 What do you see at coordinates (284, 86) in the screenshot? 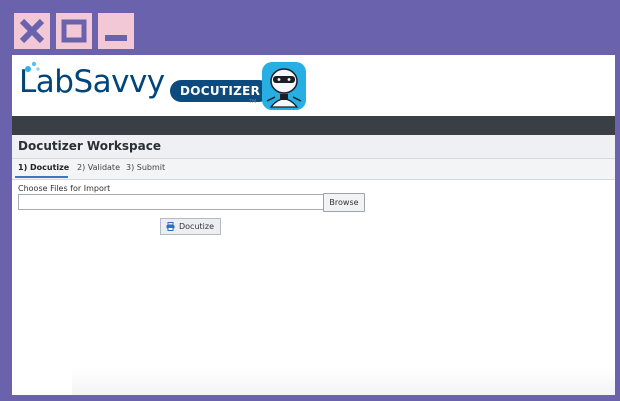
I see `robot-mascot-icon` at bounding box center [284, 86].